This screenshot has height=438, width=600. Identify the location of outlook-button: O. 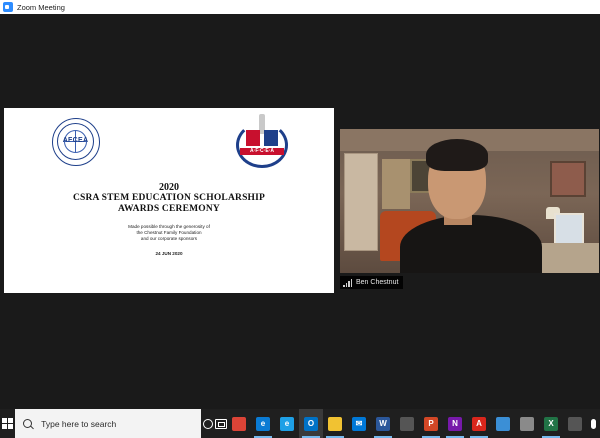
(311, 423).